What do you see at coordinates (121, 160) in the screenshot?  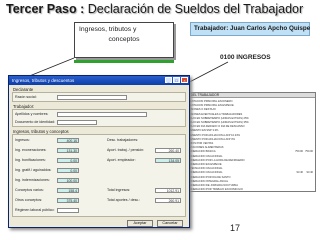 I see `right-field-label: Aport. empleador:` at bounding box center [121, 160].